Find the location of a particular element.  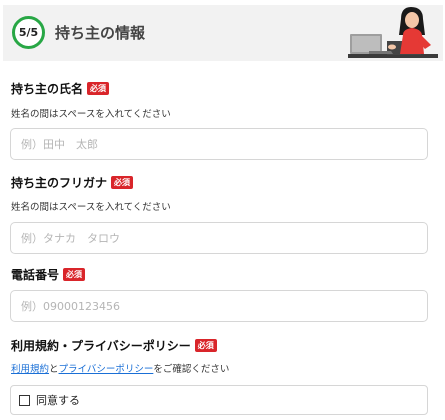

phone-label-text: 電話番号 is located at coordinates (35, 275).